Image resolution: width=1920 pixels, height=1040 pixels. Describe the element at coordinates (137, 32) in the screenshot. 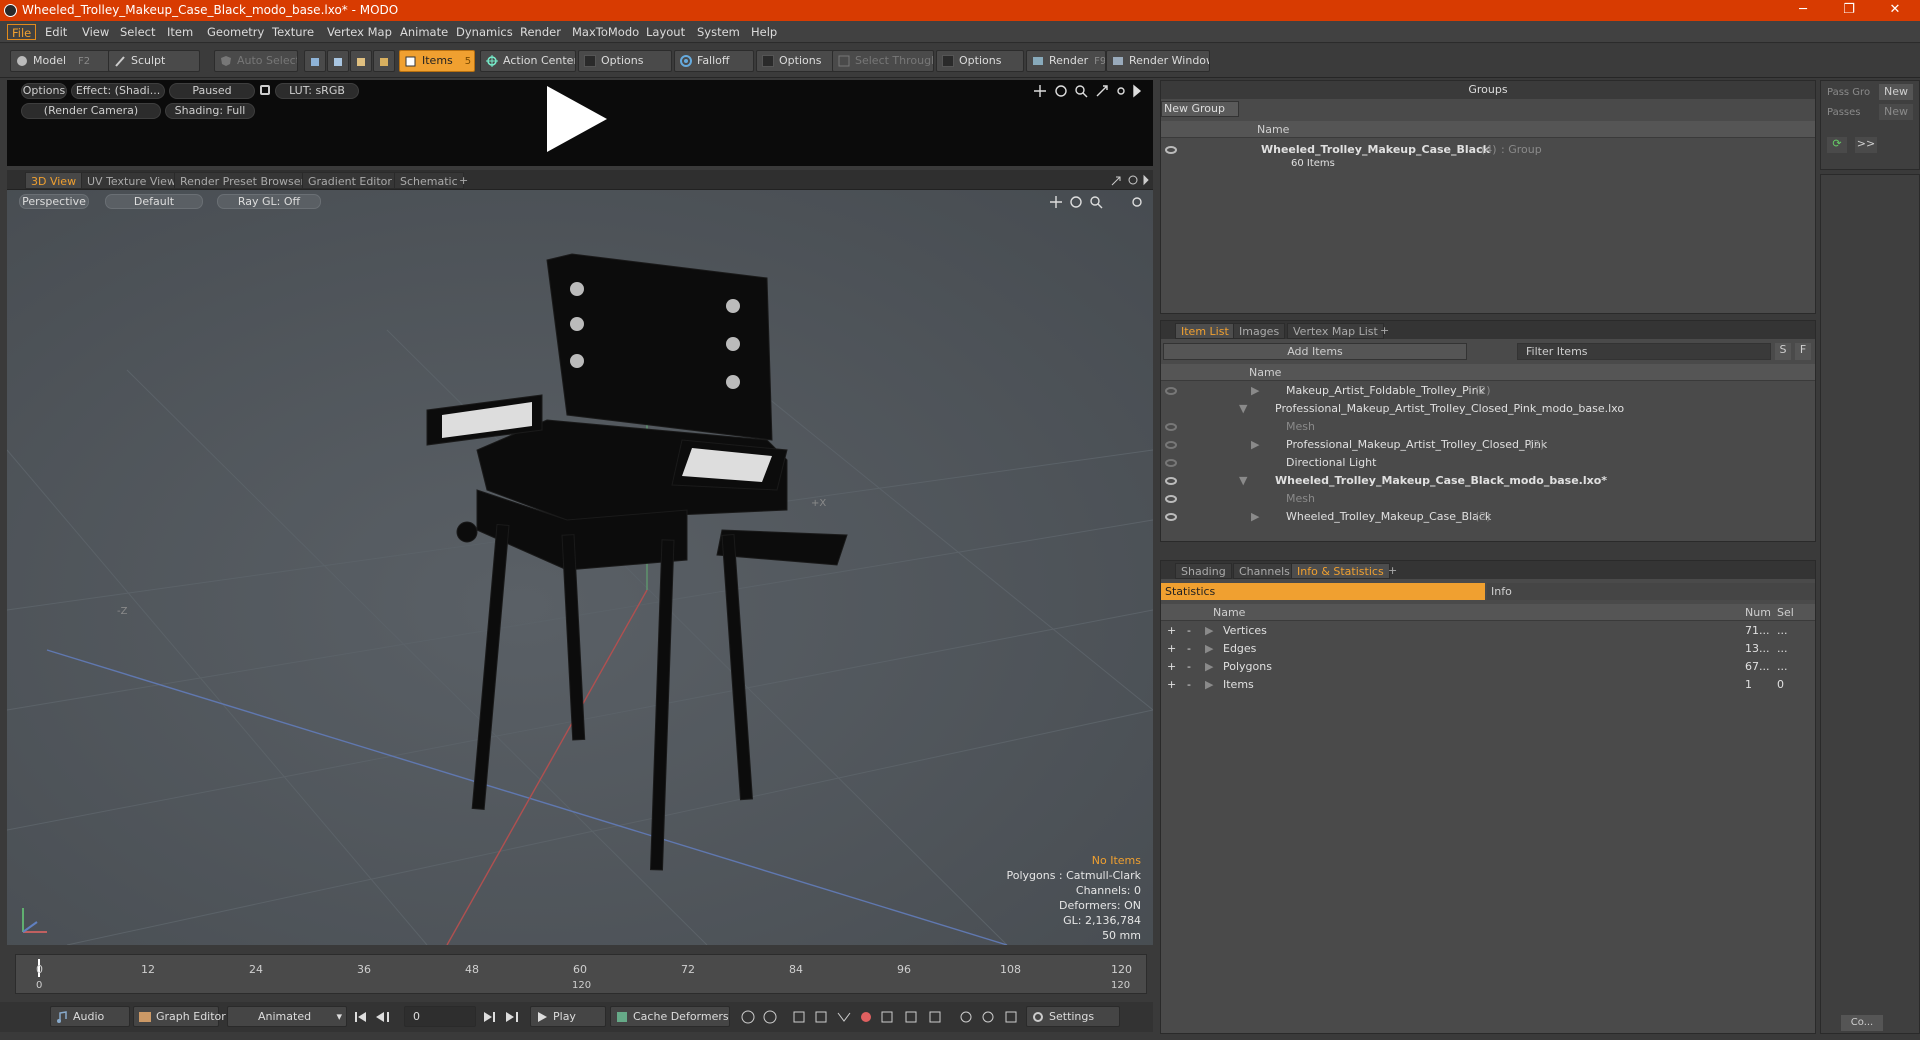

I see `menu-select: Select` at that location.